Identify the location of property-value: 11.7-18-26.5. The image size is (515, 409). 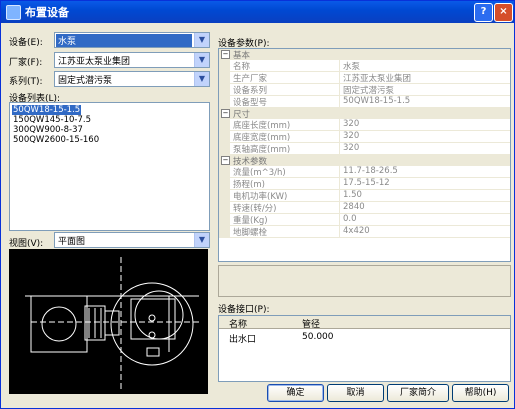
(368, 171).